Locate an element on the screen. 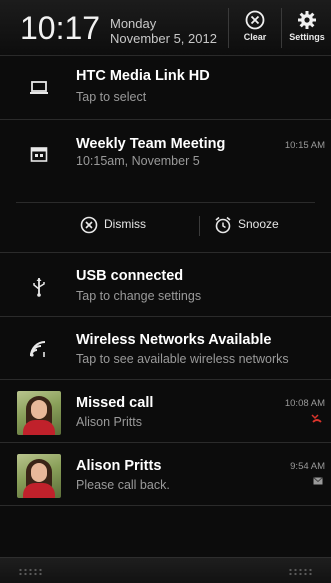  notification-time: 10:15 AM is located at coordinates (304, 145).